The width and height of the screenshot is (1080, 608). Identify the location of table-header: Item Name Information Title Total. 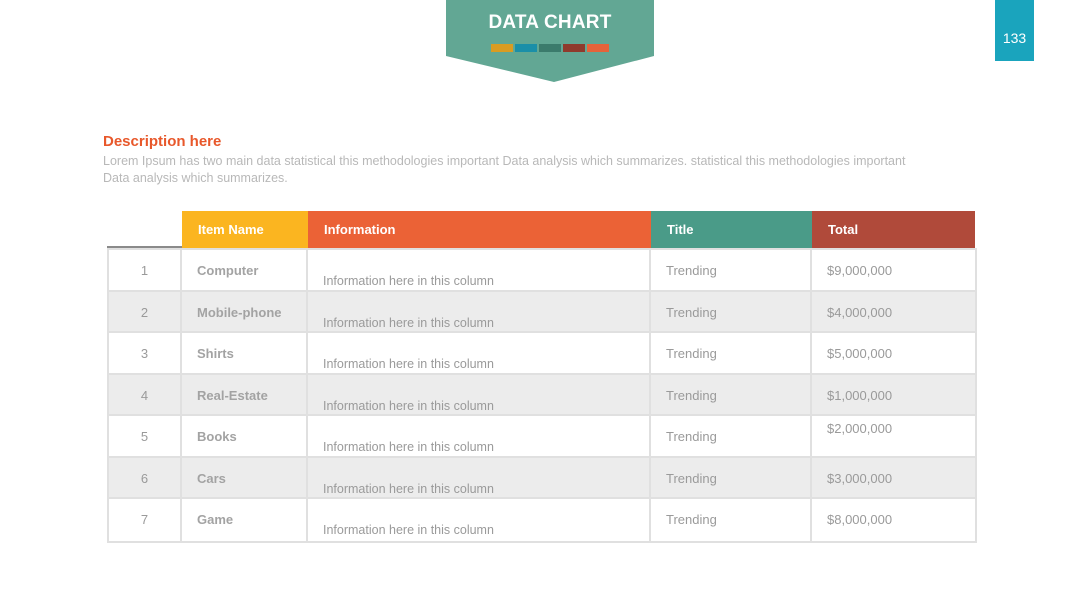
(542, 229).